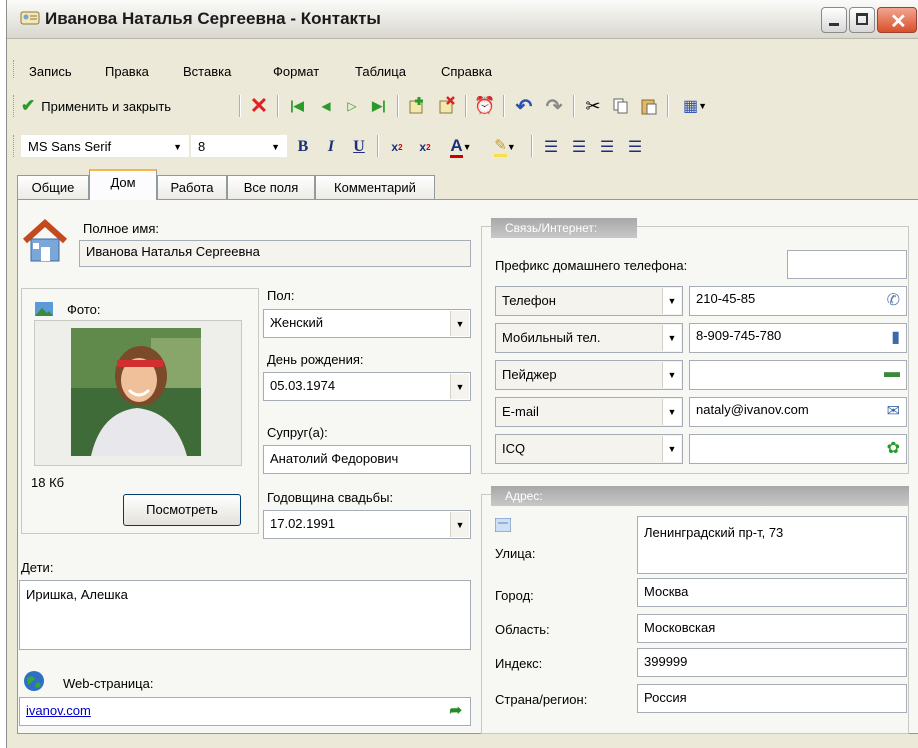 This screenshot has width=918, height=748. Describe the element at coordinates (123, 184) in the screenshot. I see `tab-home: Дом` at that location.